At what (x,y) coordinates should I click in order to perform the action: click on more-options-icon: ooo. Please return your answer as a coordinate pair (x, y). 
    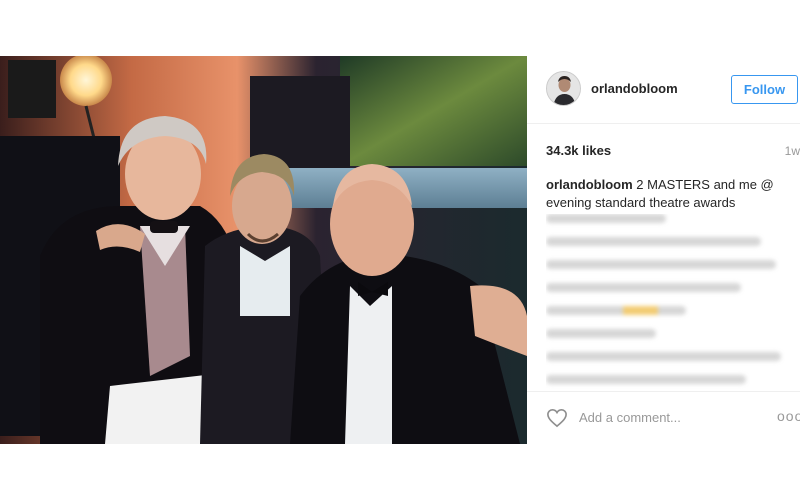
    Looking at the image, I should click on (788, 416).